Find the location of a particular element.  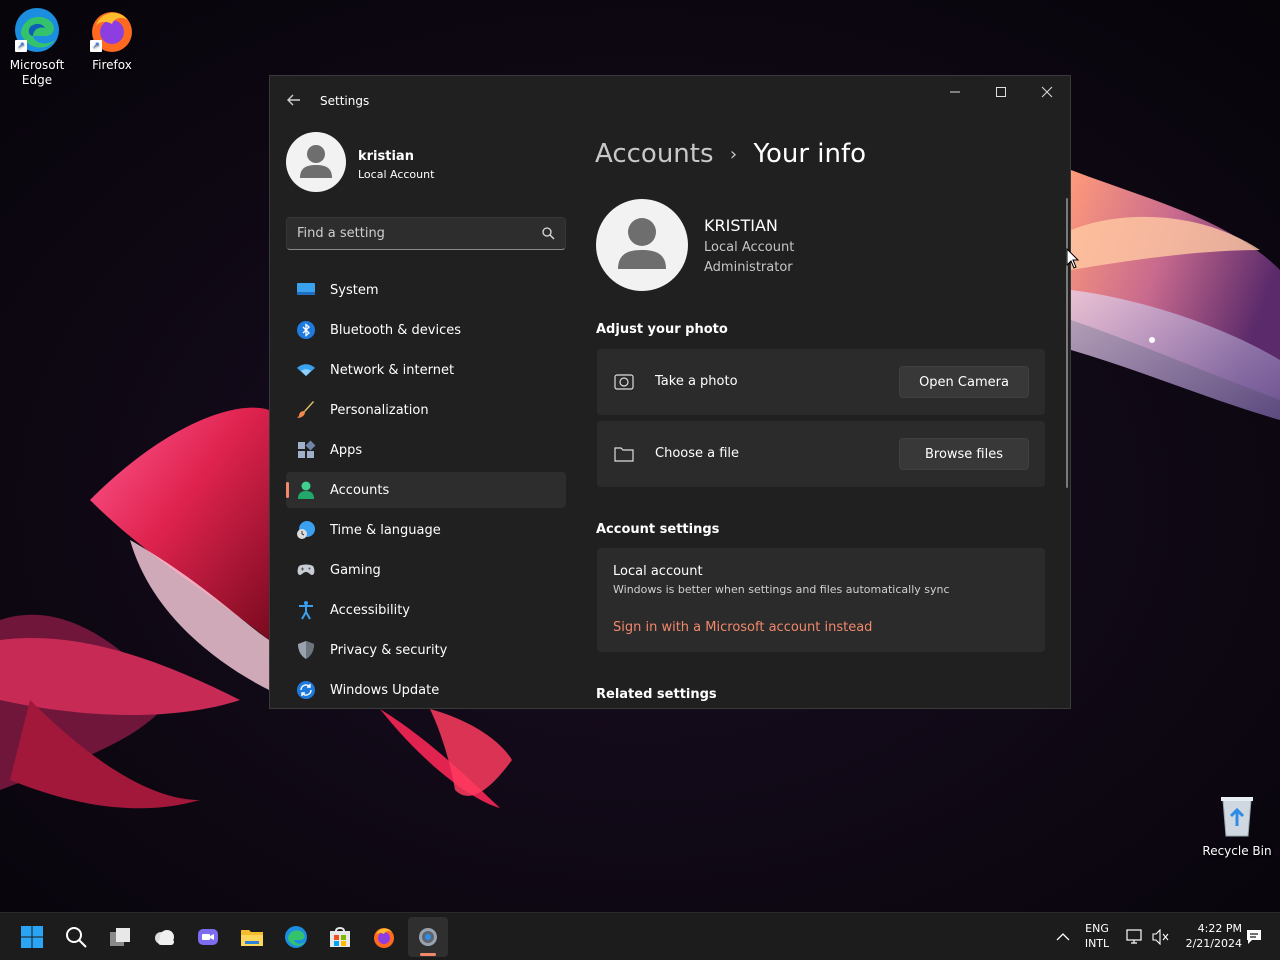

chevron-up-icon is located at coordinates (1063, 937).